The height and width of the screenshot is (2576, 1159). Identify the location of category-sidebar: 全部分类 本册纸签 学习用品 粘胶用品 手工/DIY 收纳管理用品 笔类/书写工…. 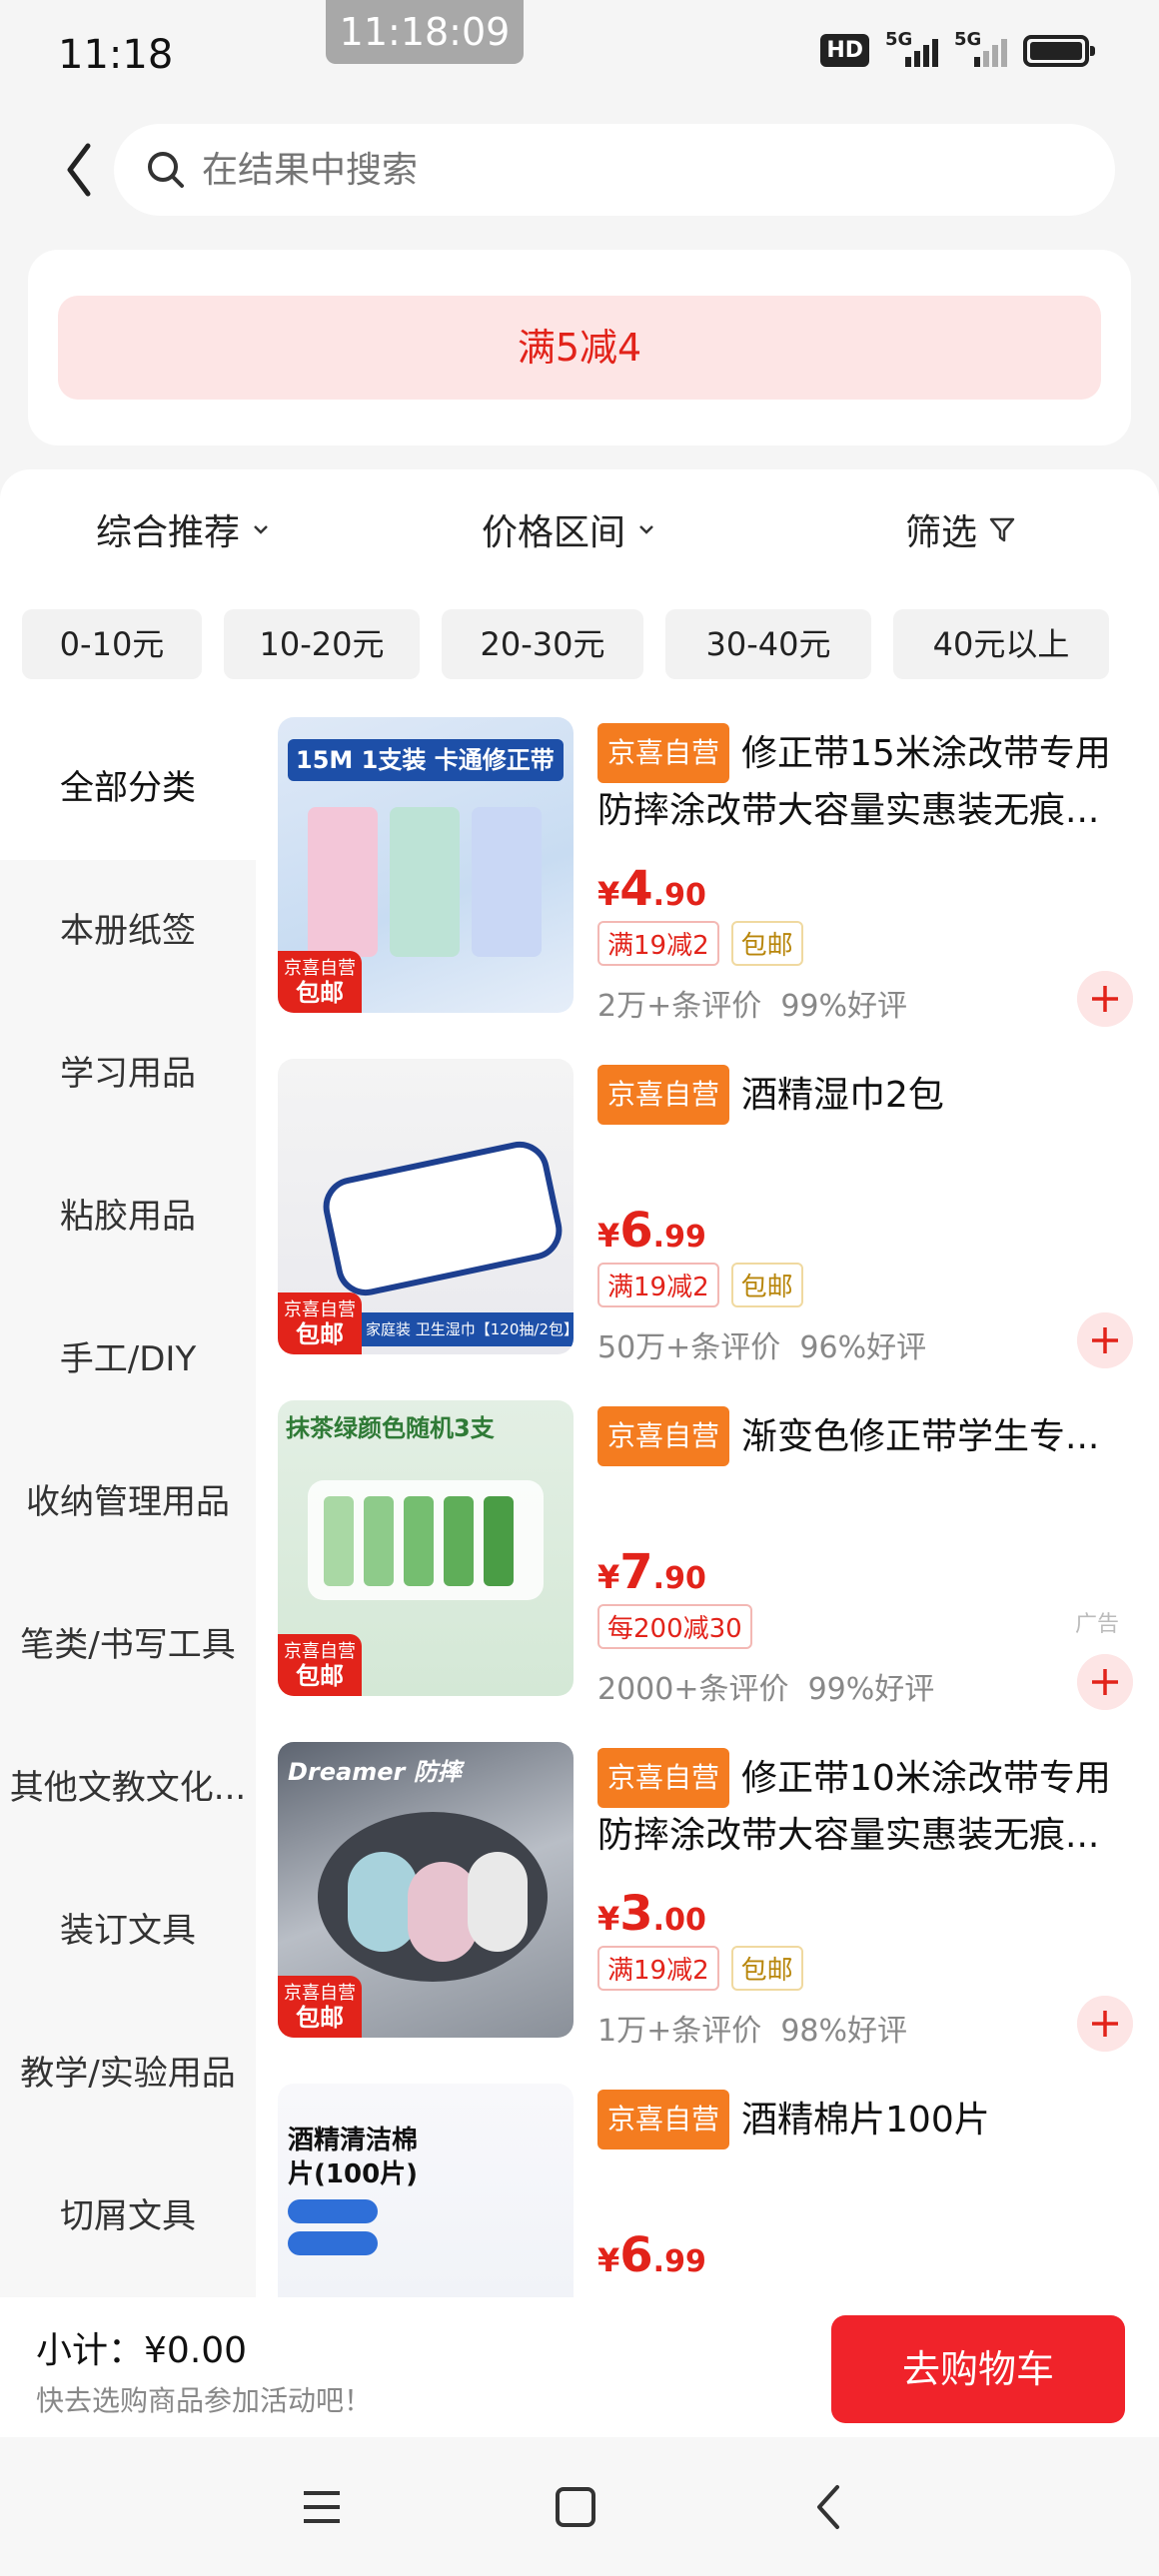
(128, 1507).